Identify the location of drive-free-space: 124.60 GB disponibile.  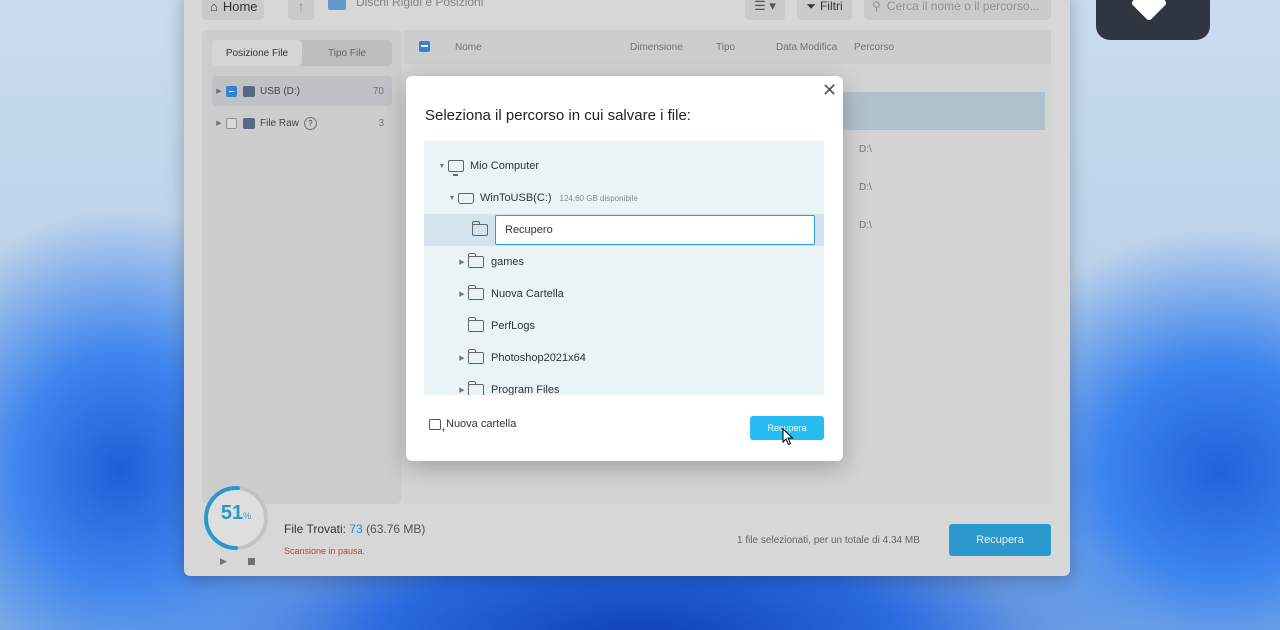
(598, 198).